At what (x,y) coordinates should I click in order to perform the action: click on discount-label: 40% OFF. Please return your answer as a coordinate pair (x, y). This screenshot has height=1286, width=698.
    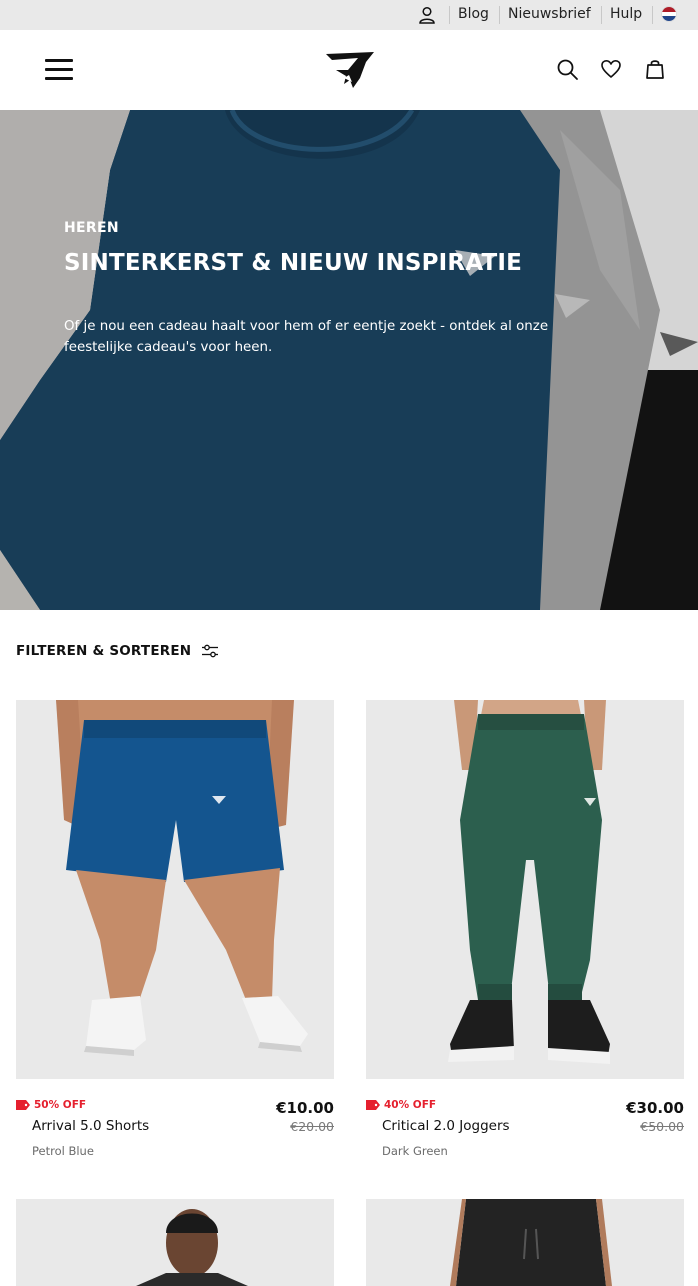
    Looking at the image, I should click on (410, 1105).